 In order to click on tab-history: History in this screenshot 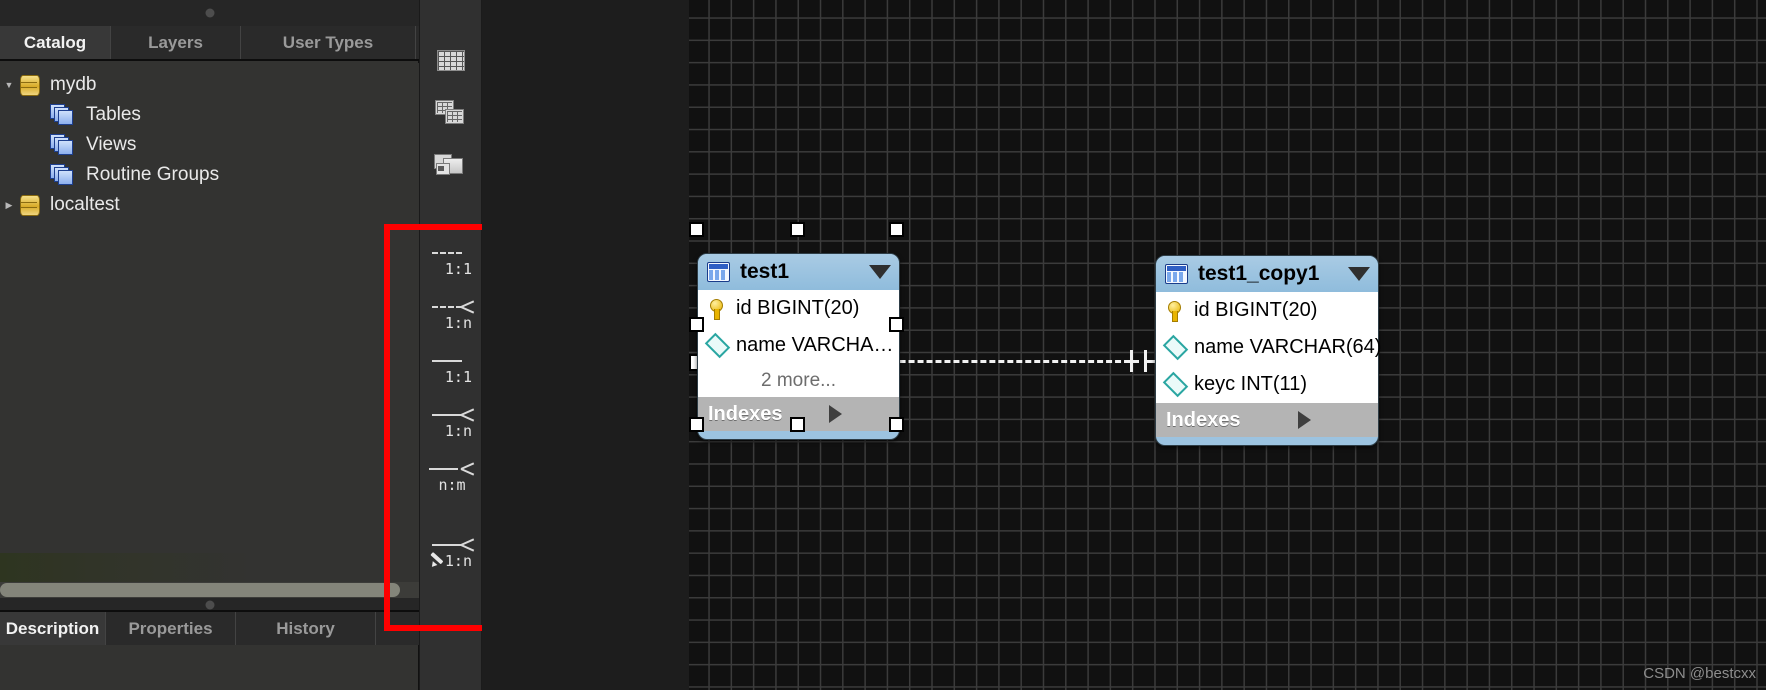, I will do `click(306, 628)`.